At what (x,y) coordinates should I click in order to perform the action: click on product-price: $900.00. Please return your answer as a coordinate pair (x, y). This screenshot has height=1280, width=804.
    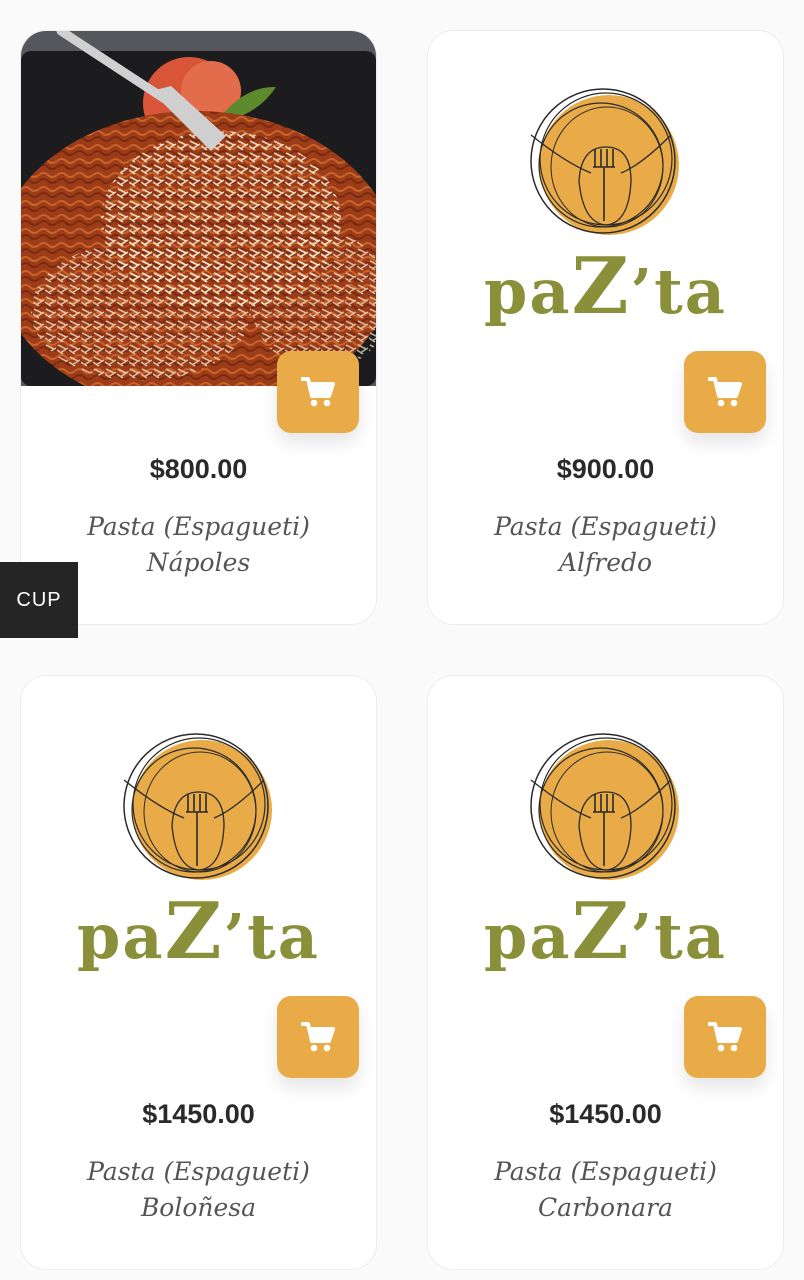
    Looking at the image, I should click on (605, 469).